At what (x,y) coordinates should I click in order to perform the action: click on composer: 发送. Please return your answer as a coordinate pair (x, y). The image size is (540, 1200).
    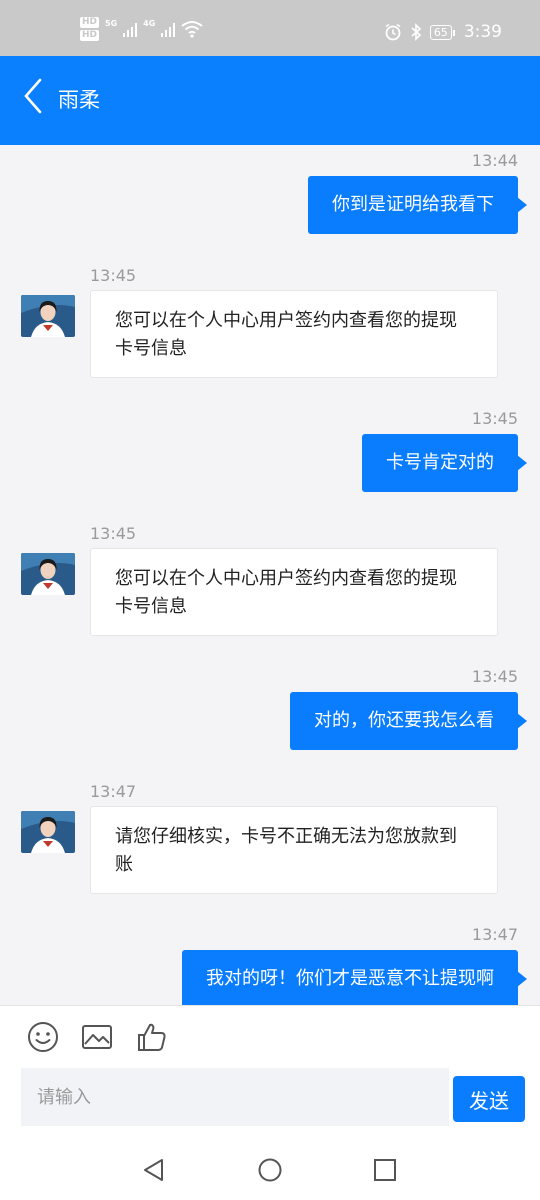
    Looking at the image, I should click on (270, 1070).